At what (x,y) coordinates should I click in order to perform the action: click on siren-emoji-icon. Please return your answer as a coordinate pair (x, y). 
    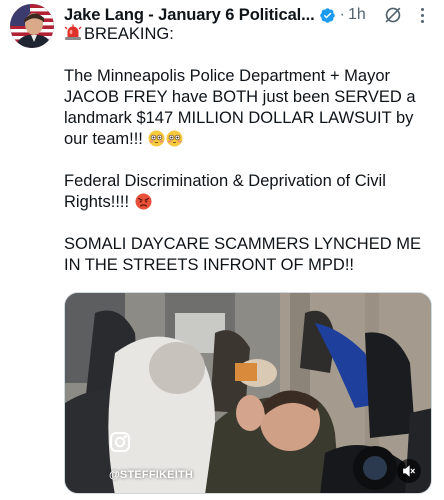
    Looking at the image, I should click on (73, 32).